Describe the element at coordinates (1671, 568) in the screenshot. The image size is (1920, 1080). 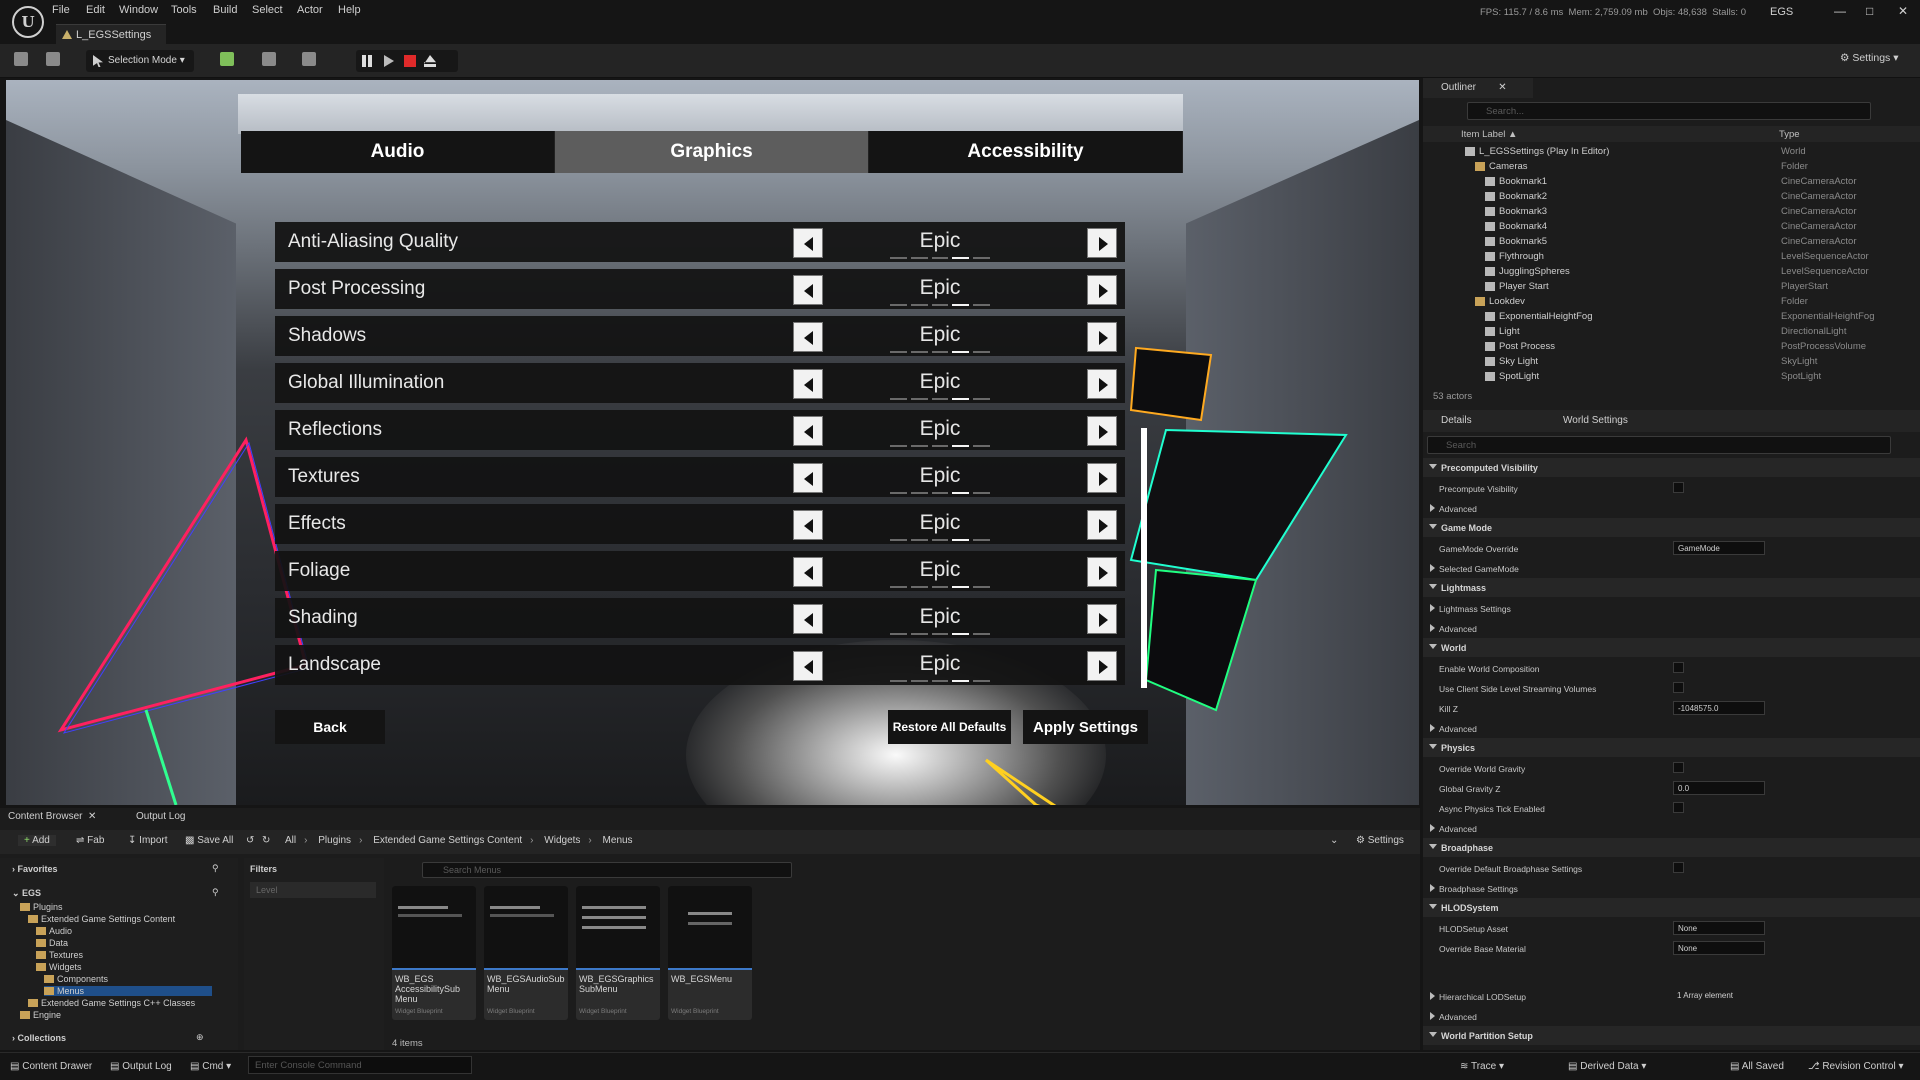
I see `details-expander: Selected GameMode` at that location.